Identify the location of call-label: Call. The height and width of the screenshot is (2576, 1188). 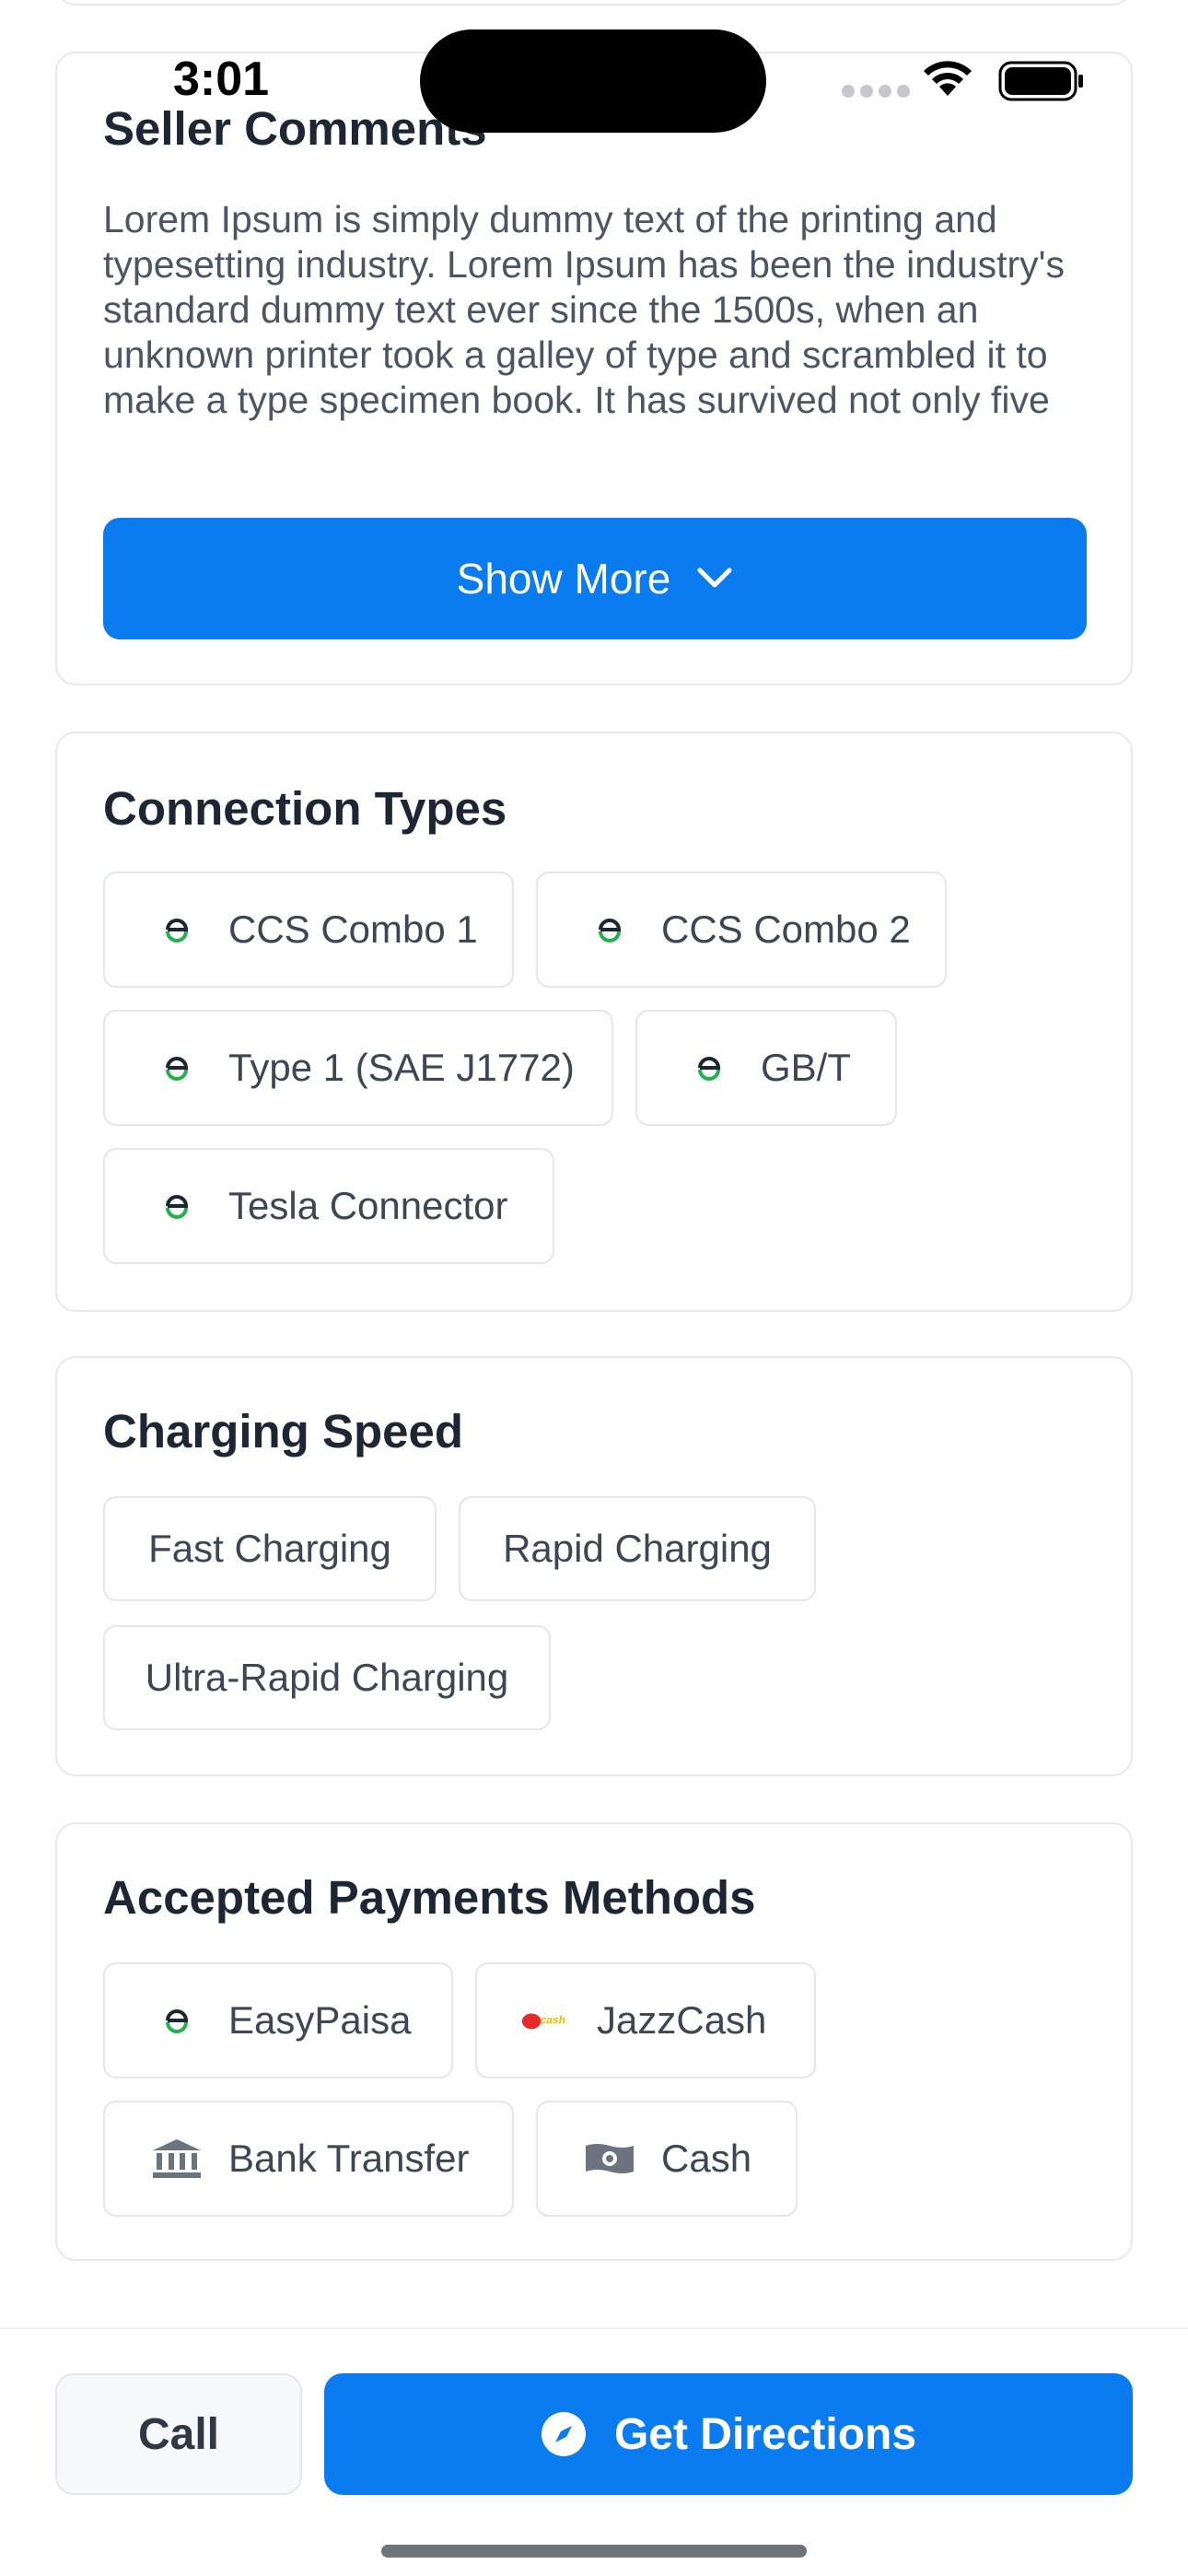
(178, 2434).